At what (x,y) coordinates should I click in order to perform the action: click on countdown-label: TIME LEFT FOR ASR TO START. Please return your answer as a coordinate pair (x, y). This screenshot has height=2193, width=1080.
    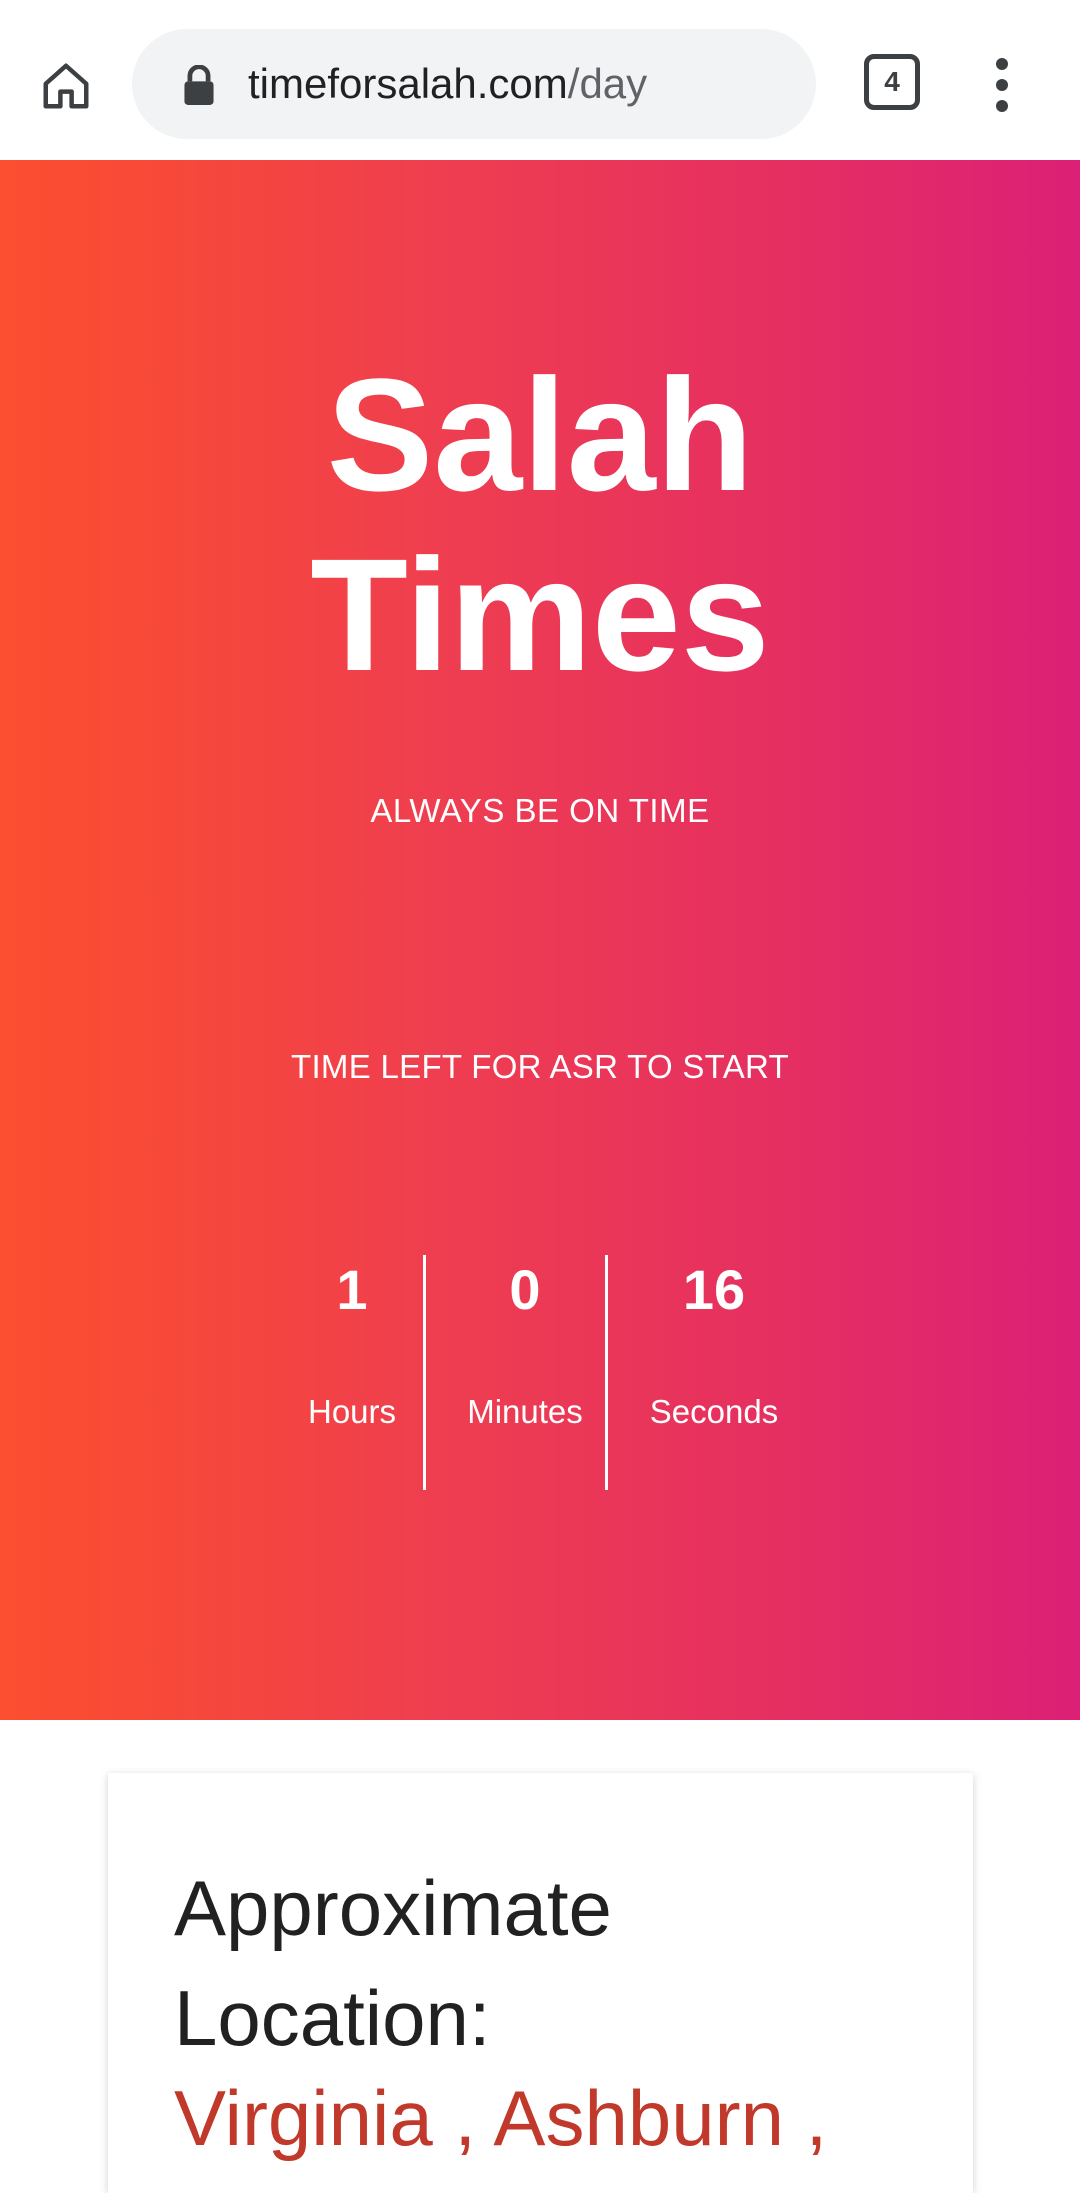
    Looking at the image, I should click on (540, 1066).